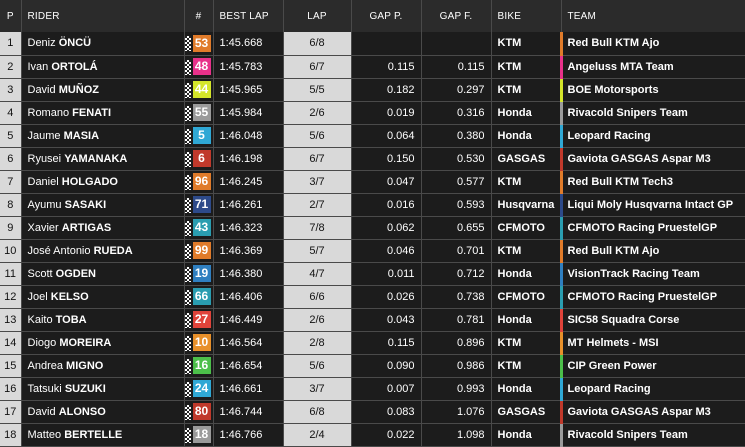  Describe the element at coordinates (199, 159) in the screenshot. I see `number-cell: 6` at that location.